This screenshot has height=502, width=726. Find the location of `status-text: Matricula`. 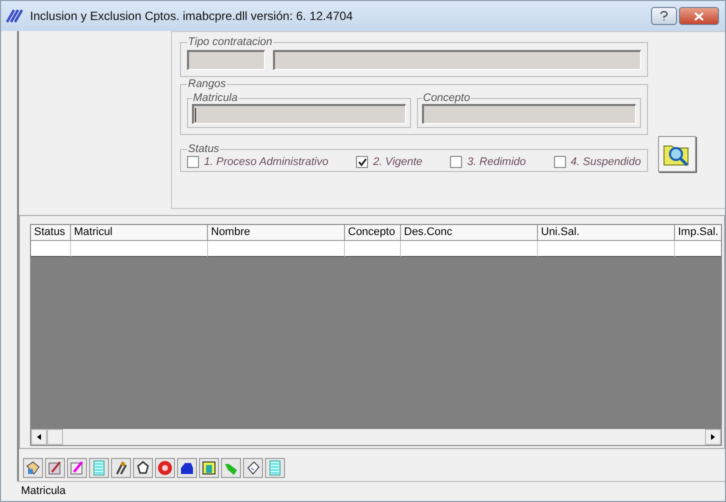

status-text: Matricula is located at coordinates (43, 491).